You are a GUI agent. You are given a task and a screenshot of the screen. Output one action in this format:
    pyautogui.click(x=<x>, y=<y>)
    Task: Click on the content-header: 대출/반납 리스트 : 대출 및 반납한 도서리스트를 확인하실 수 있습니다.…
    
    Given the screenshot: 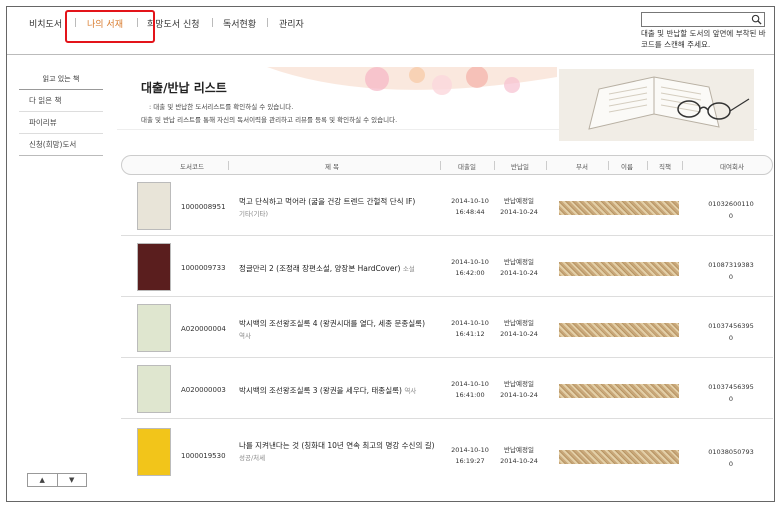 What is the action you would take?
    pyautogui.click(x=444, y=107)
    